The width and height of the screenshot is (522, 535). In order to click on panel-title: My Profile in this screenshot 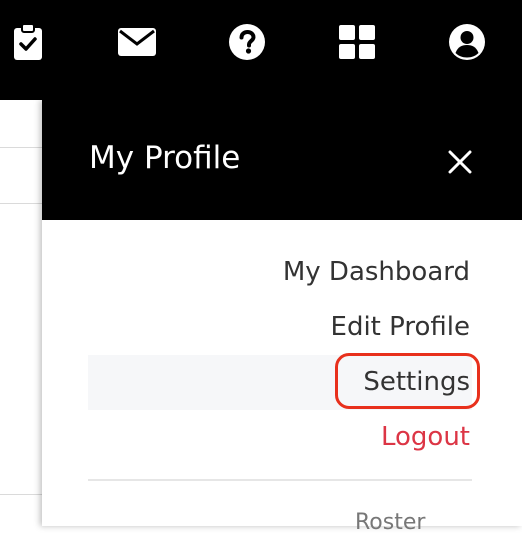, I will do `click(165, 158)`.